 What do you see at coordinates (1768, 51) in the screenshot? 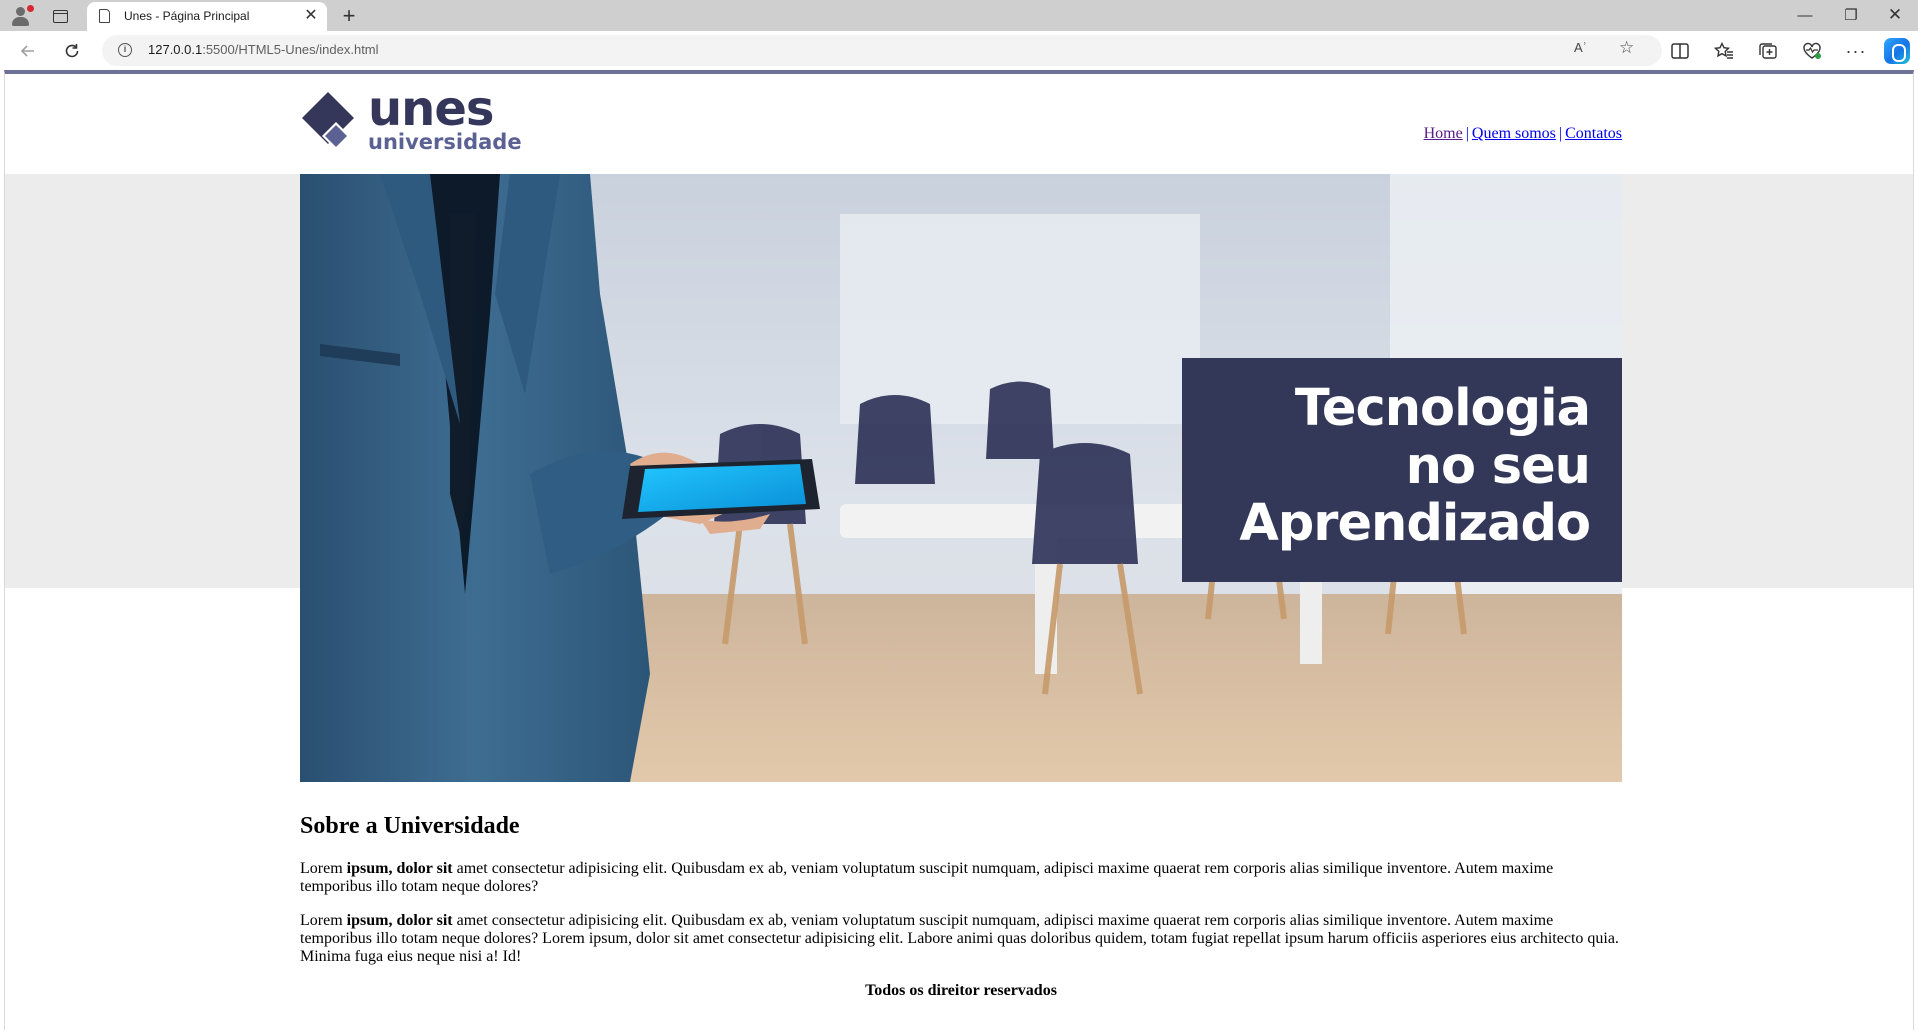
I see `collections-icon` at bounding box center [1768, 51].